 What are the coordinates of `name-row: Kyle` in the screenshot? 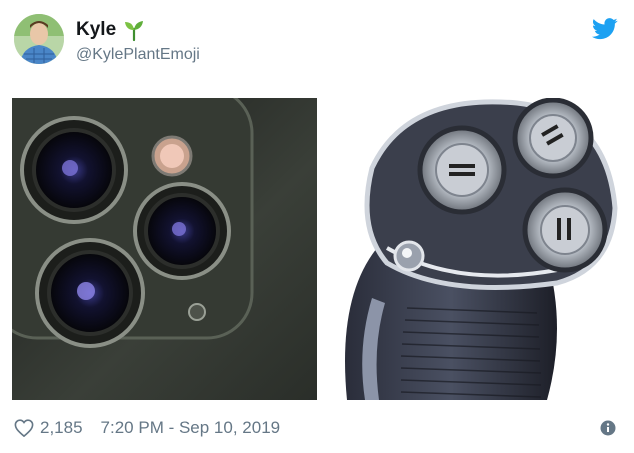 It's located at (111, 30).